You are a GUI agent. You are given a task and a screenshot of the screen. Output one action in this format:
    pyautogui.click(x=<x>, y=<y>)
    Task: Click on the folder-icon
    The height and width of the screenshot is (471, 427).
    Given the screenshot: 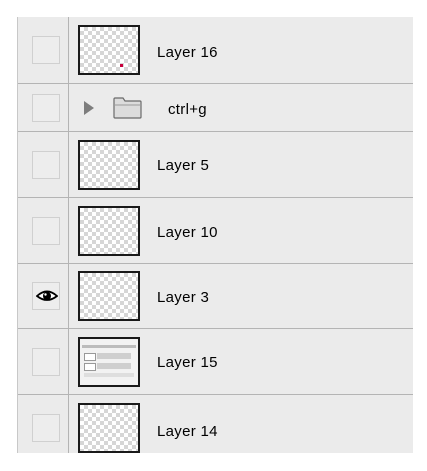 What is the action you would take?
    pyautogui.click(x=127, y=108)
    